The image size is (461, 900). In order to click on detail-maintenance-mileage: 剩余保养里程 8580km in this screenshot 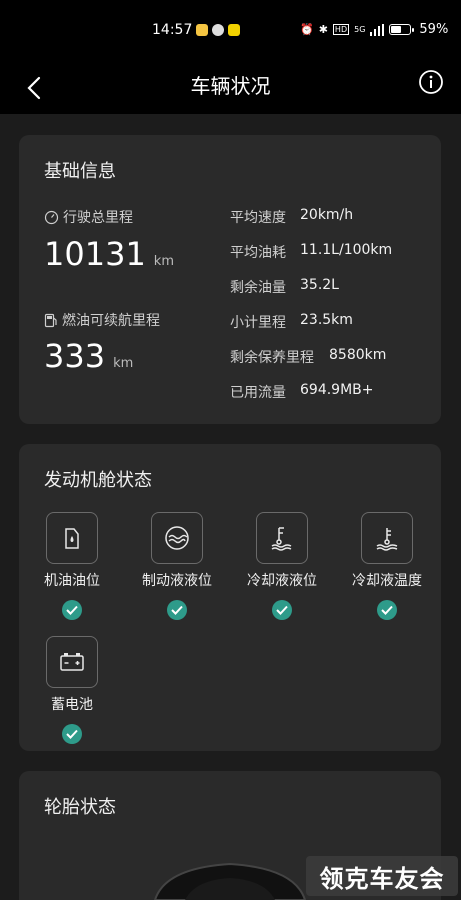, I will do `click(308, 357)`.